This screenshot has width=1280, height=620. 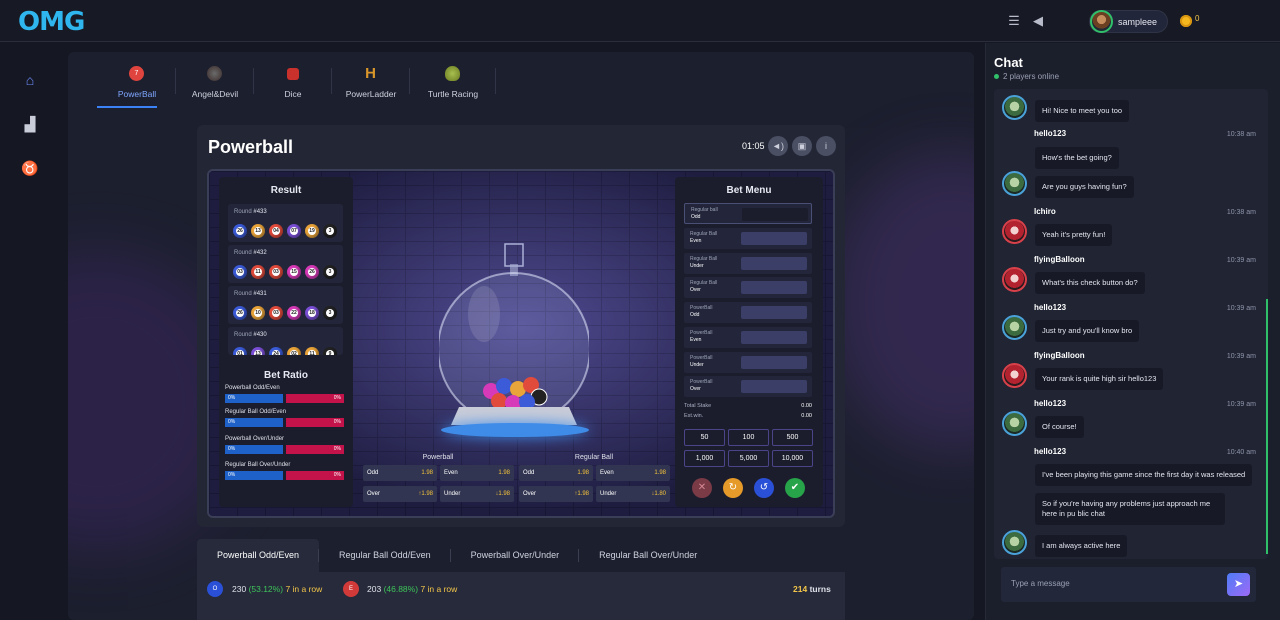 I want to click on tab-powerladder: H PowerLadder, so click(x=371, y=84).